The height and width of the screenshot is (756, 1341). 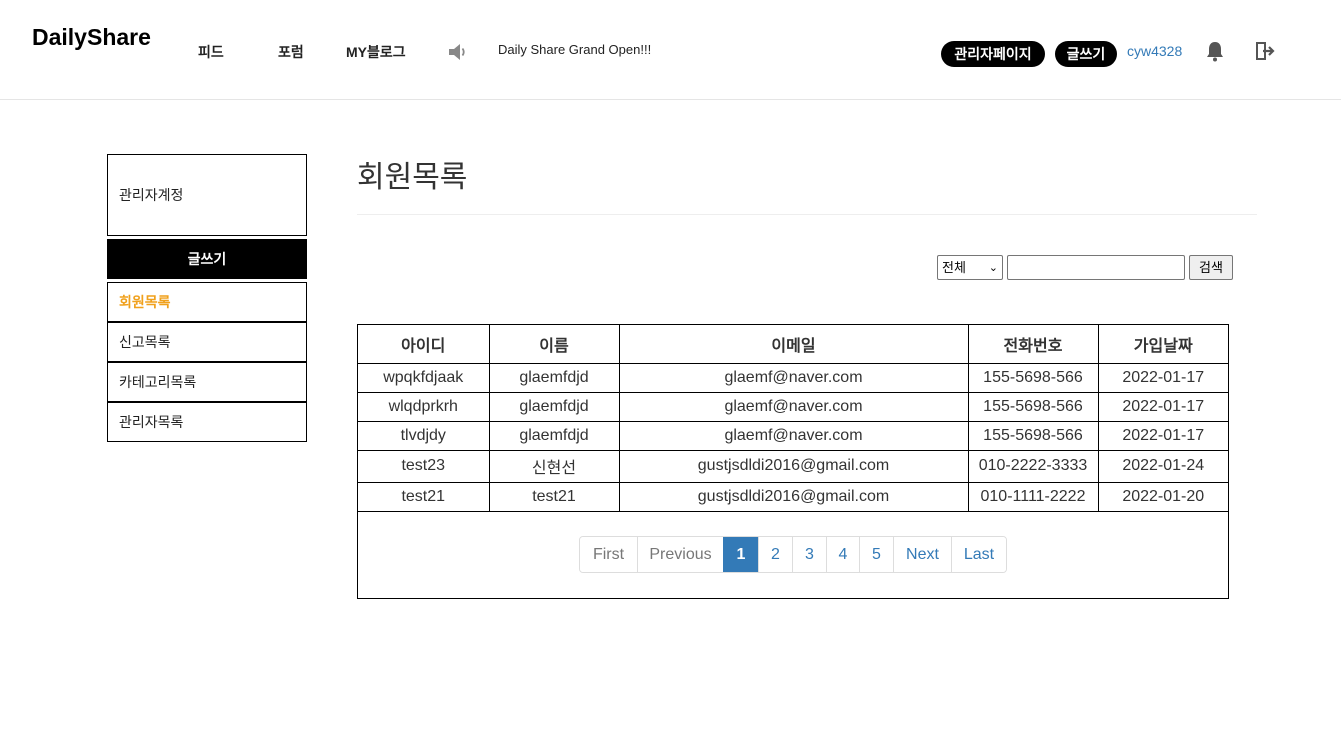 I want to click on pagination: First Previous 1 2 3 4 5 Next Last, so click(x=793, y=554).